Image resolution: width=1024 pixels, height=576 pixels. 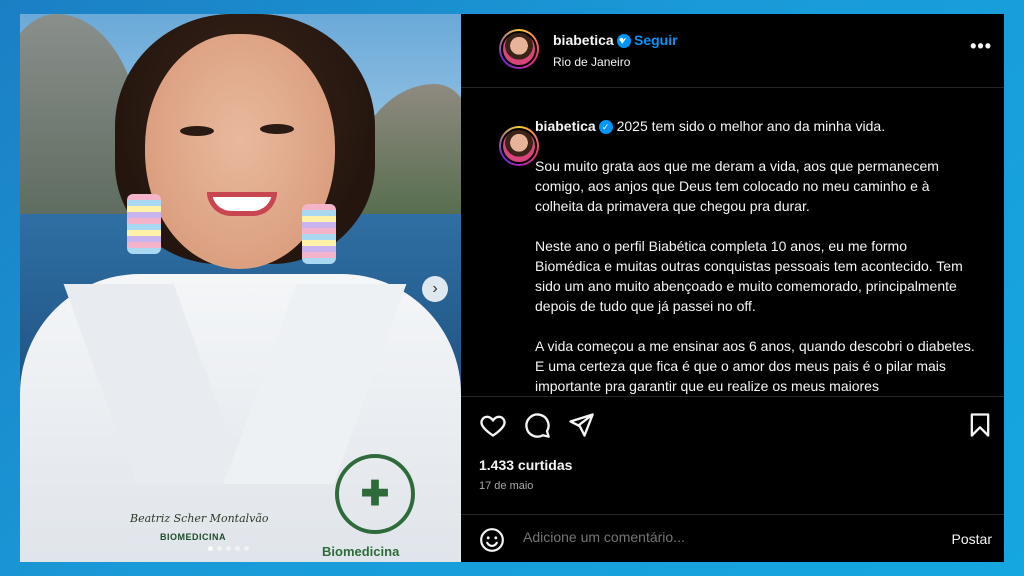 I want to click on heart-icon, so click(x=493, y=425).